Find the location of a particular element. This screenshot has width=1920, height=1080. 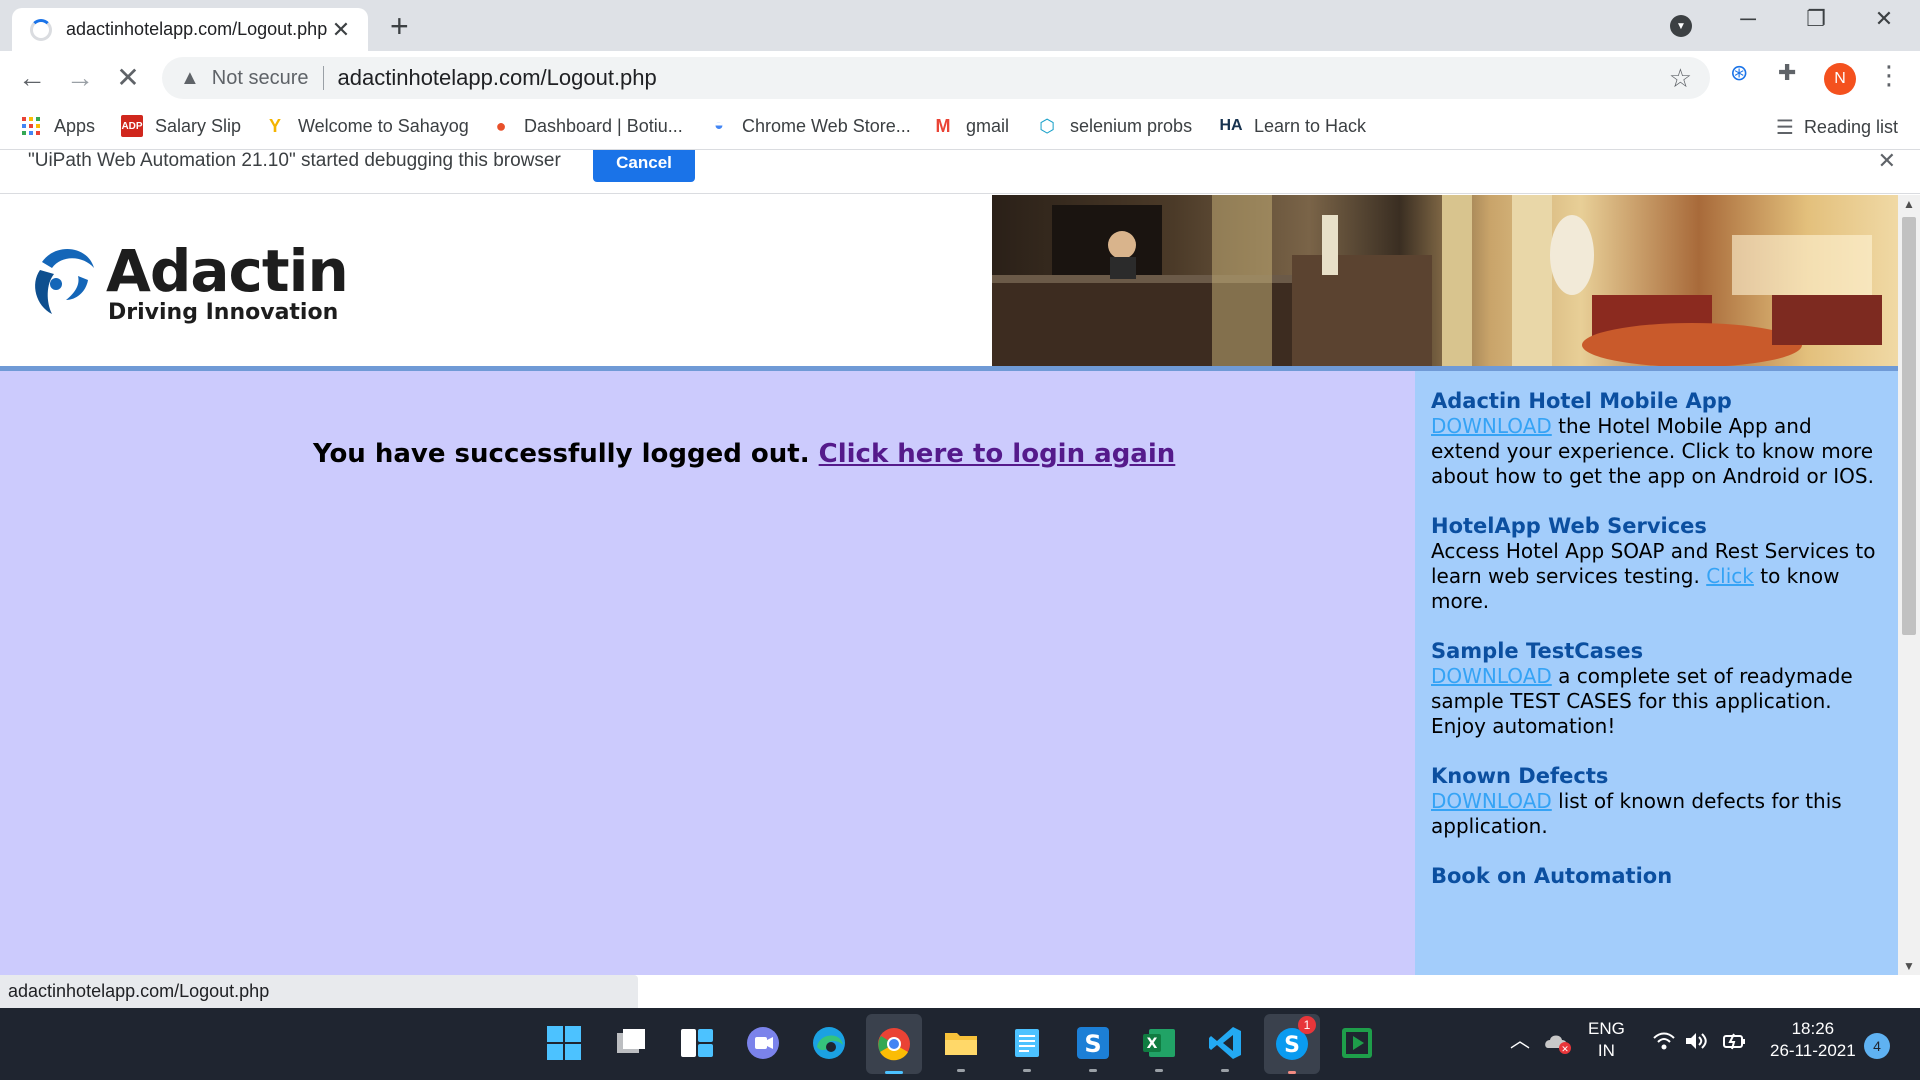

chrome-browser-icon is located at coordinates (894, 1044).